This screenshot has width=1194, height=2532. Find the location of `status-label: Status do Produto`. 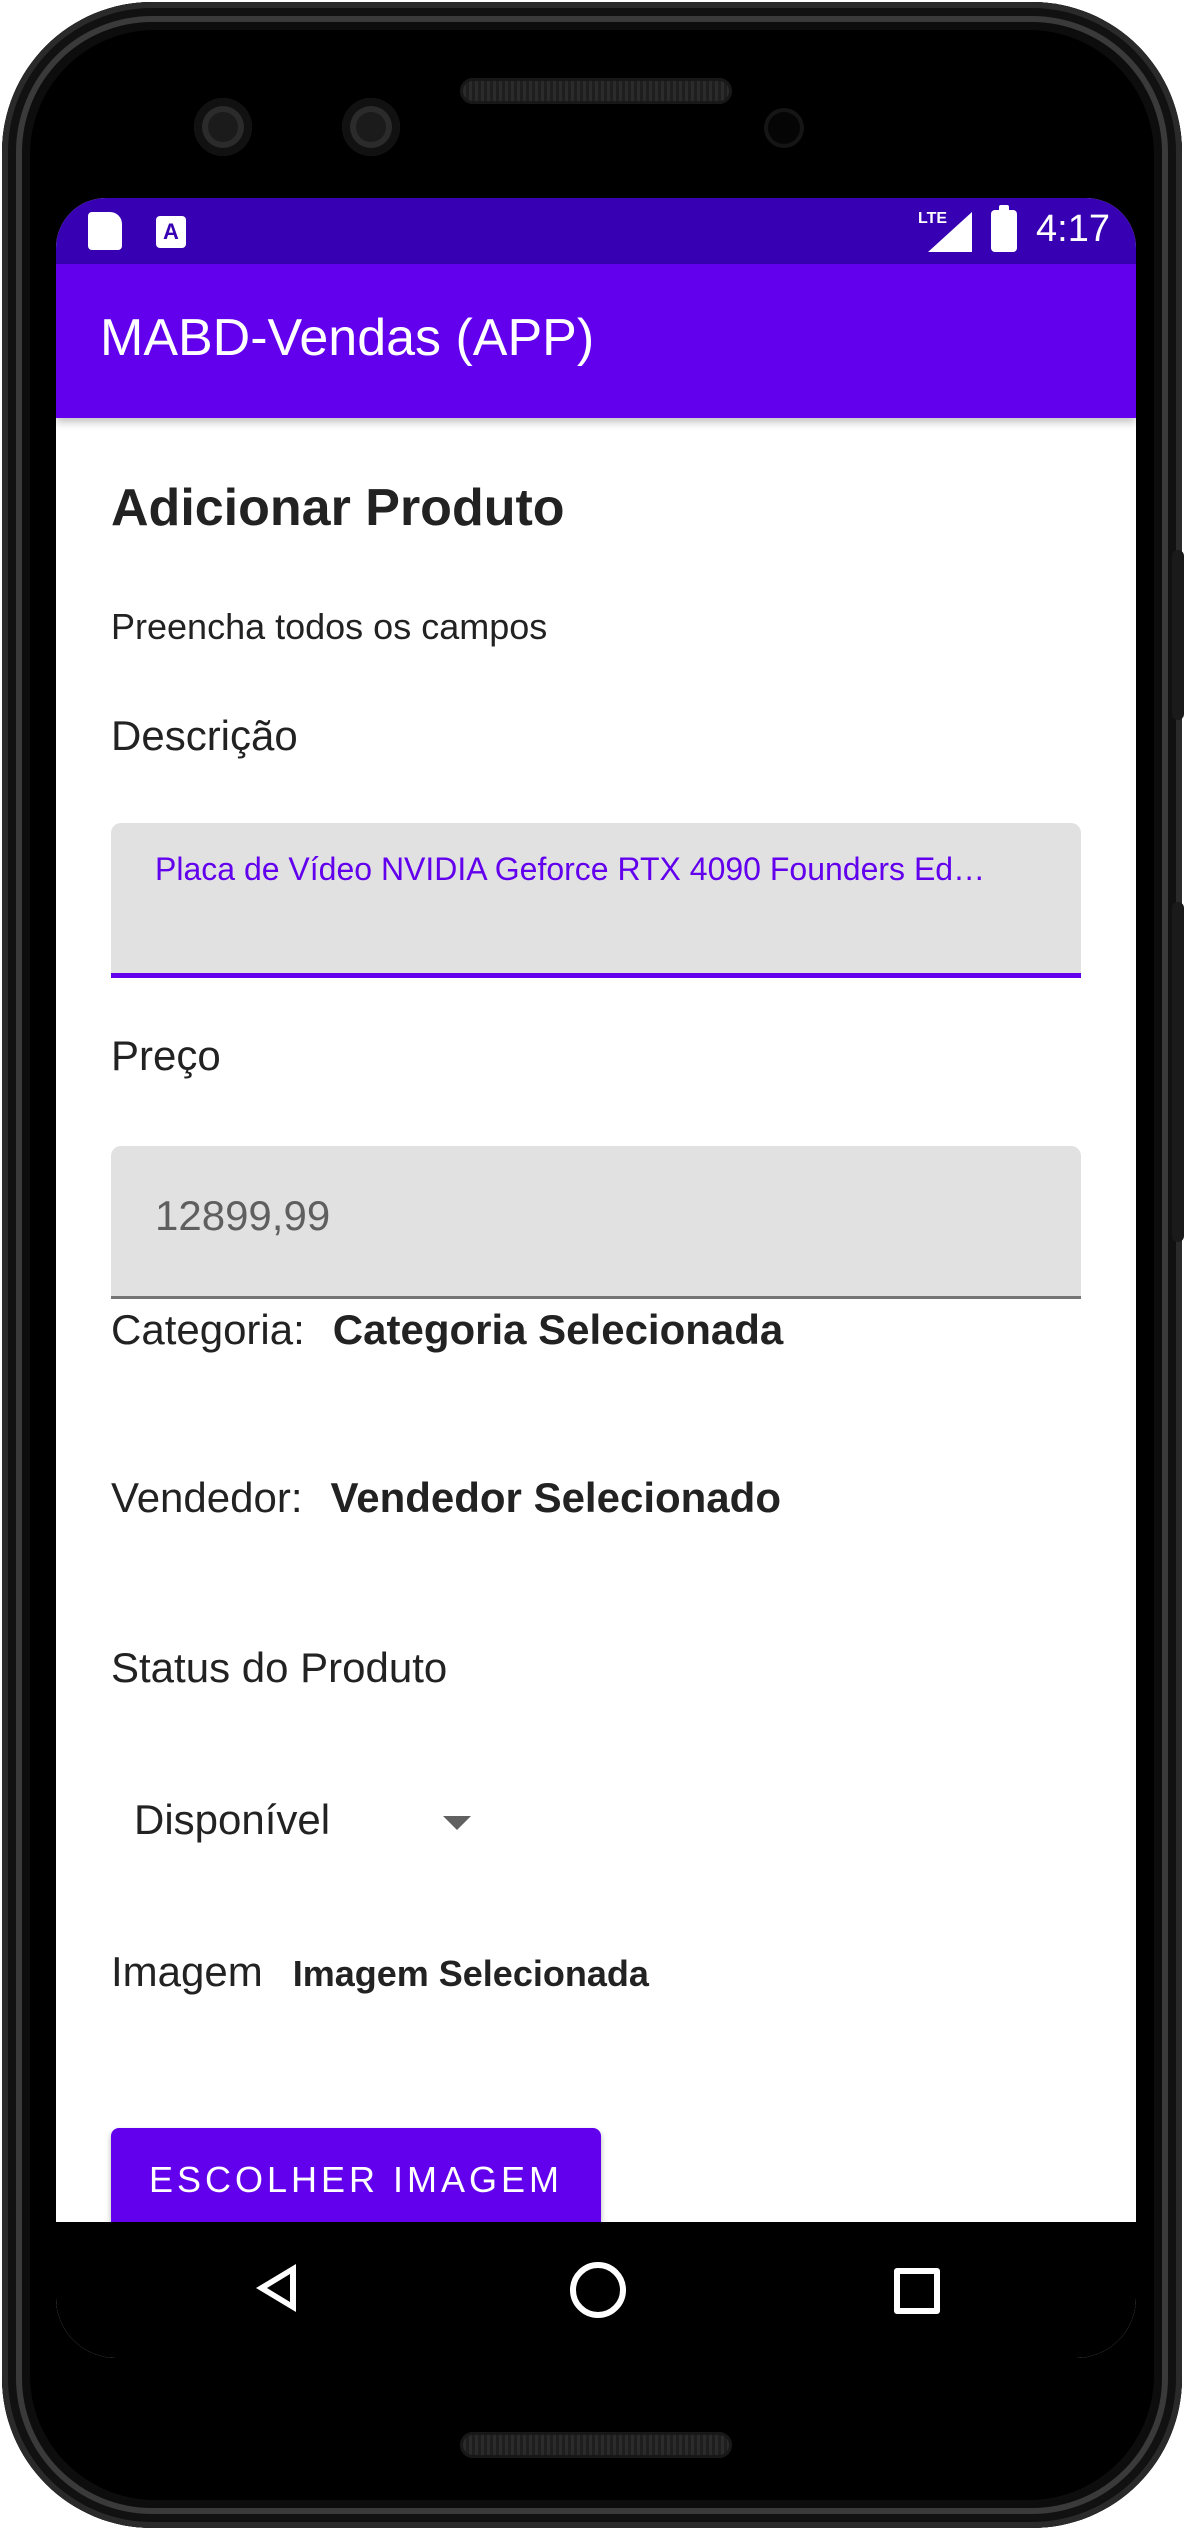

status-label: Status do Produto is located at coordinates (279, 1667).